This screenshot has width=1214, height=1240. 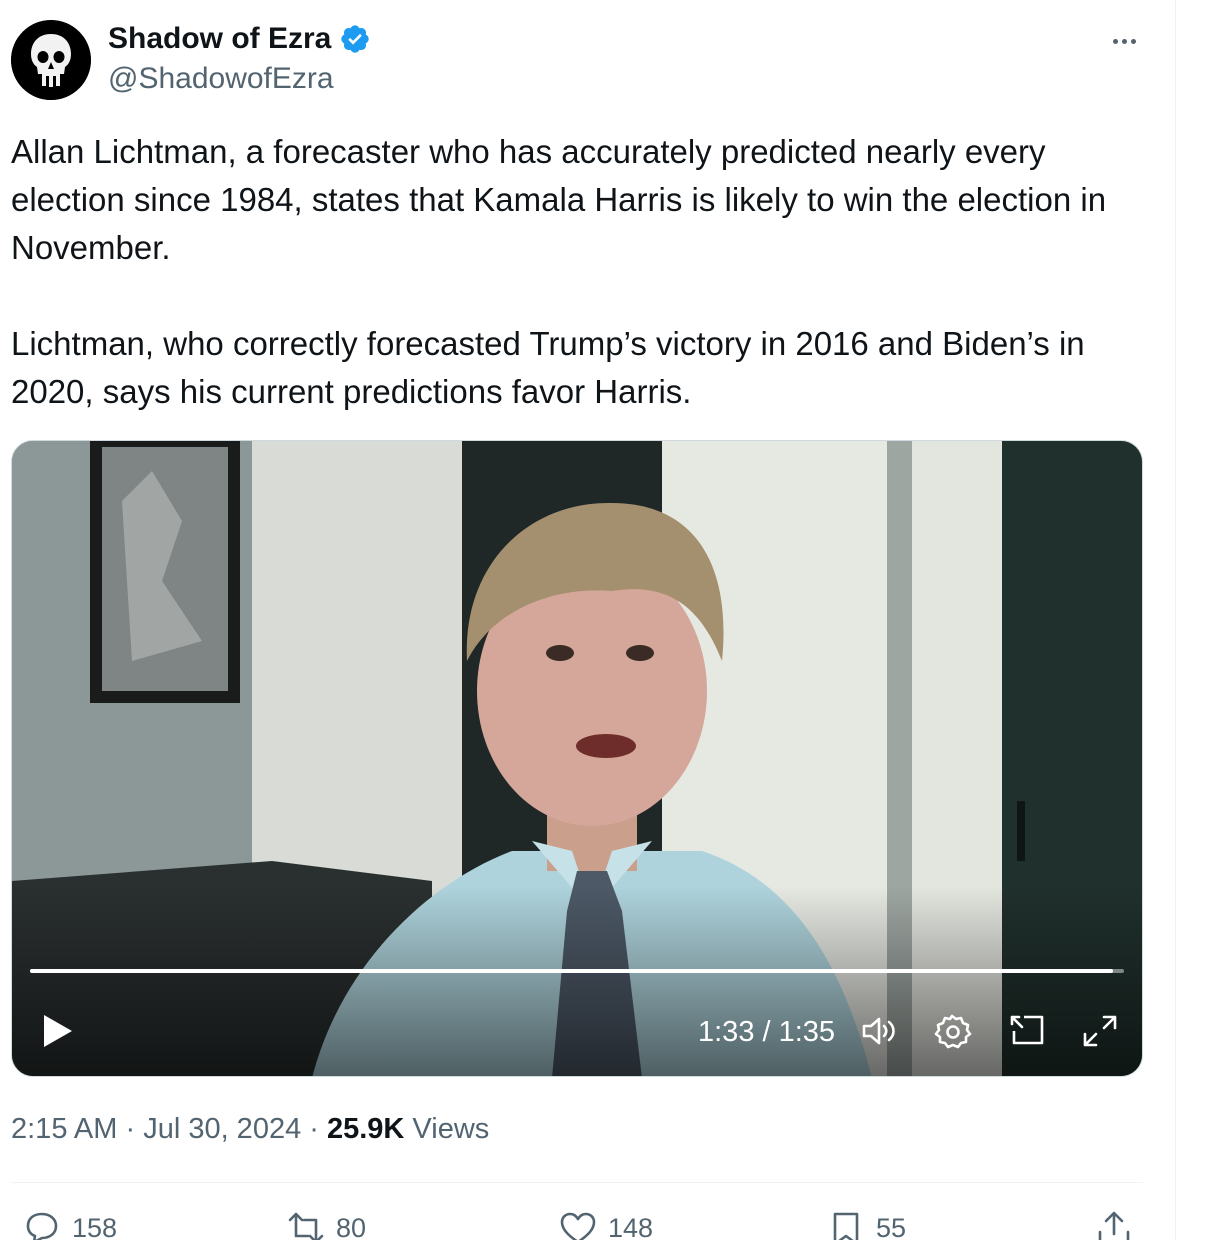 What do you see at coordinates (1175, 620) in the screenshot?
I see `timeline-border` at bounding box center [1175, 620].